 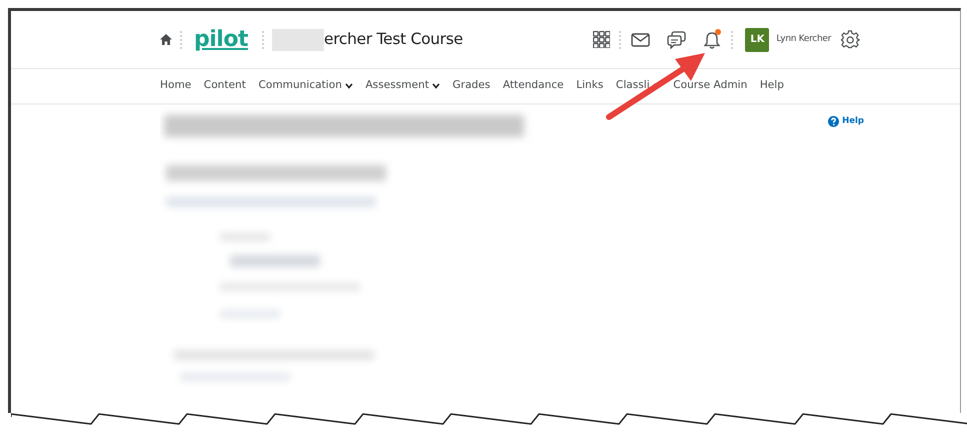 I want to click on user-name: Lynn Kercher, so click(x=803, y=39).